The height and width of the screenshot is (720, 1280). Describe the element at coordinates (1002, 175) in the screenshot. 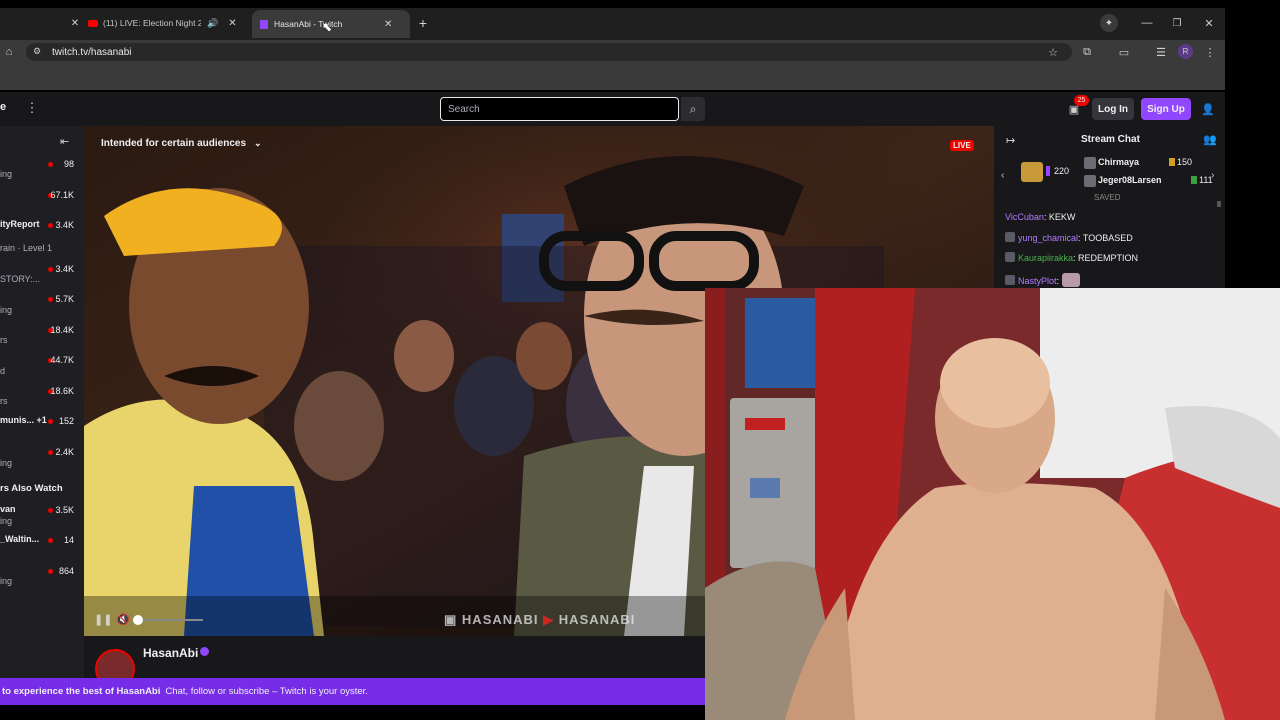

I see `chevron-left-icon: ‹` at that location.